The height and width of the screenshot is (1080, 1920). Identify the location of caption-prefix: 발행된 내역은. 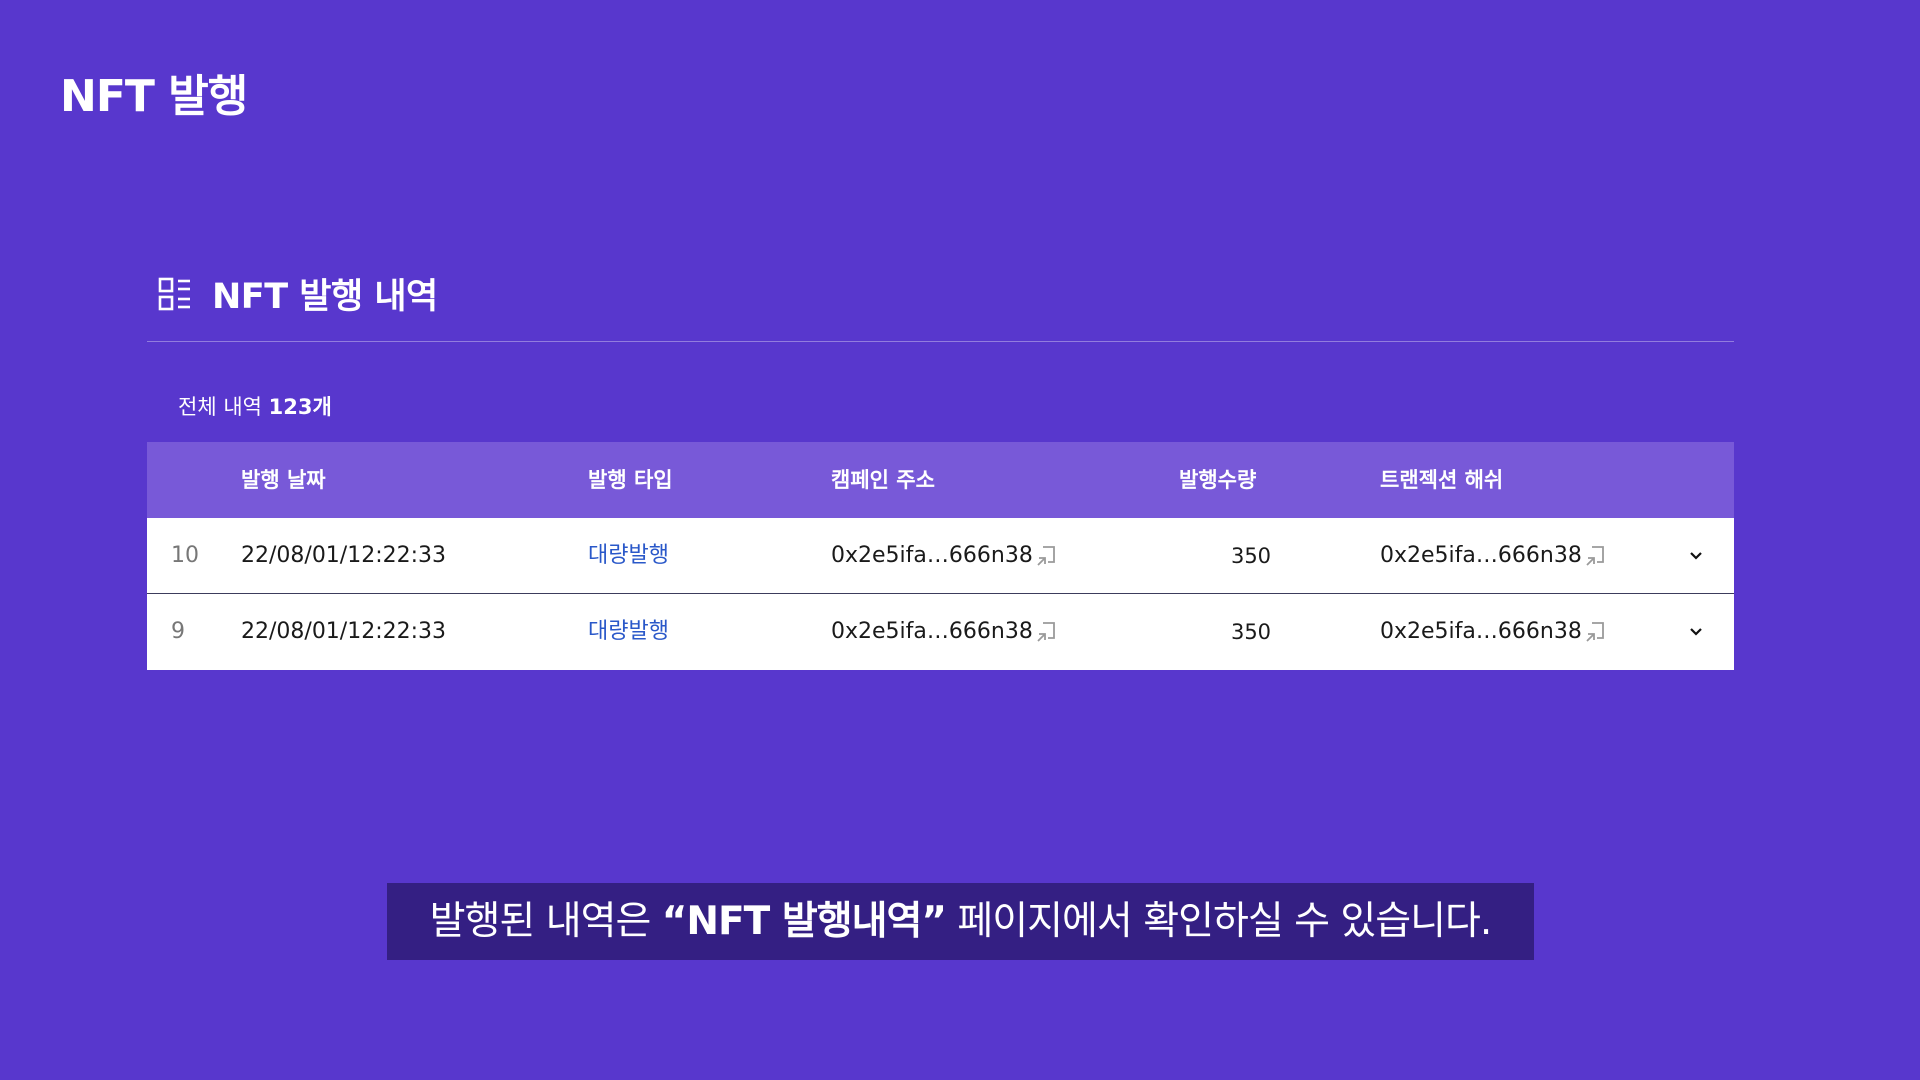
(545, 921).